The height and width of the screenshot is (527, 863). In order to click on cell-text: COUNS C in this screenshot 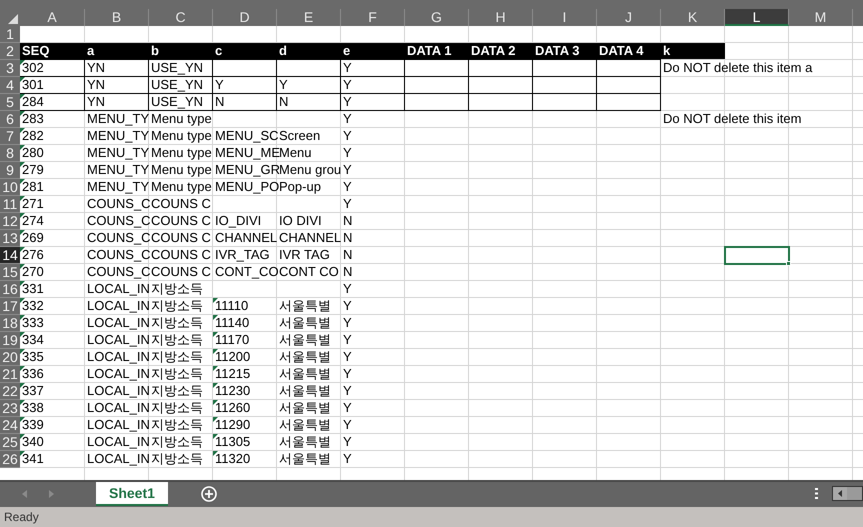, I will do `click(181, 221)`.